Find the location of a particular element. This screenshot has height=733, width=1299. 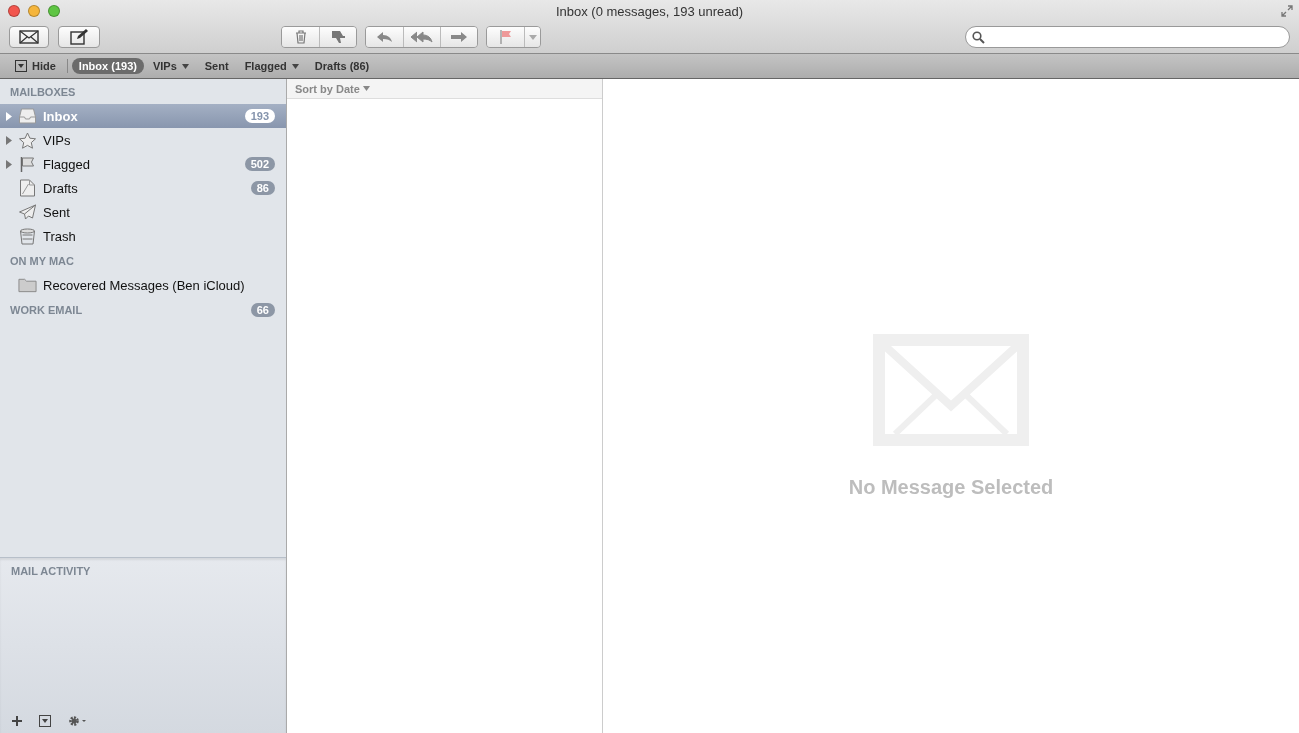

mailbox-label: Trash is located at coordinates (60, 236).